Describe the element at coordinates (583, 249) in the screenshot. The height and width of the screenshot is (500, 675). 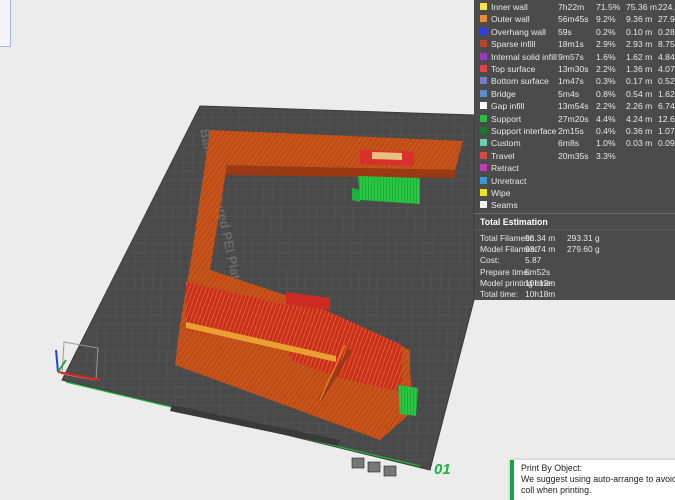
I see `total-v2: 279.60 g` at that location.